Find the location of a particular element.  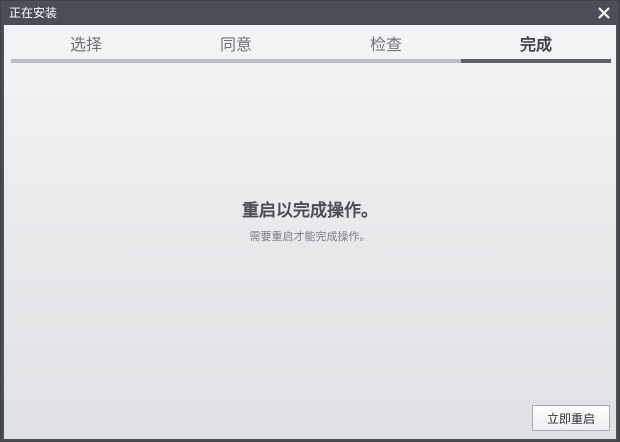

tab-label: 完成 is located at coordinates (535, 44).